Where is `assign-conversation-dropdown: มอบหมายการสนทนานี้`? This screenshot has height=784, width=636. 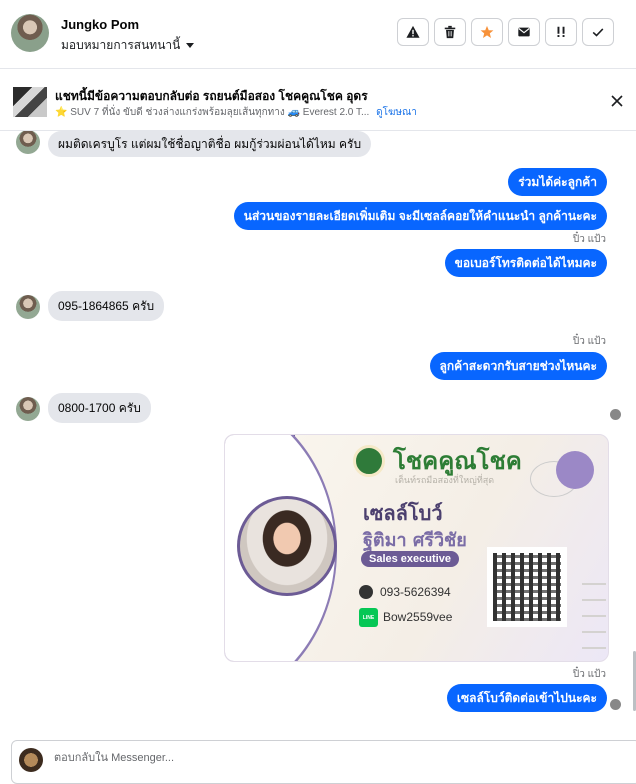 assign-conversation-dropdown: มอบหมายการสนทนานี้ is located at coordinates (128, 45).